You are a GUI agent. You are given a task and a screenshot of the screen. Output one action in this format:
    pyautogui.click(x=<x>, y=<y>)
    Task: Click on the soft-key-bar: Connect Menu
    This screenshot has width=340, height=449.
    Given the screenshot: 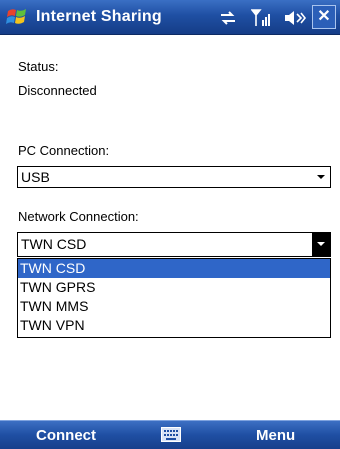 What is the action you would take?
    pyautogui.click(x=170, y=434)
    